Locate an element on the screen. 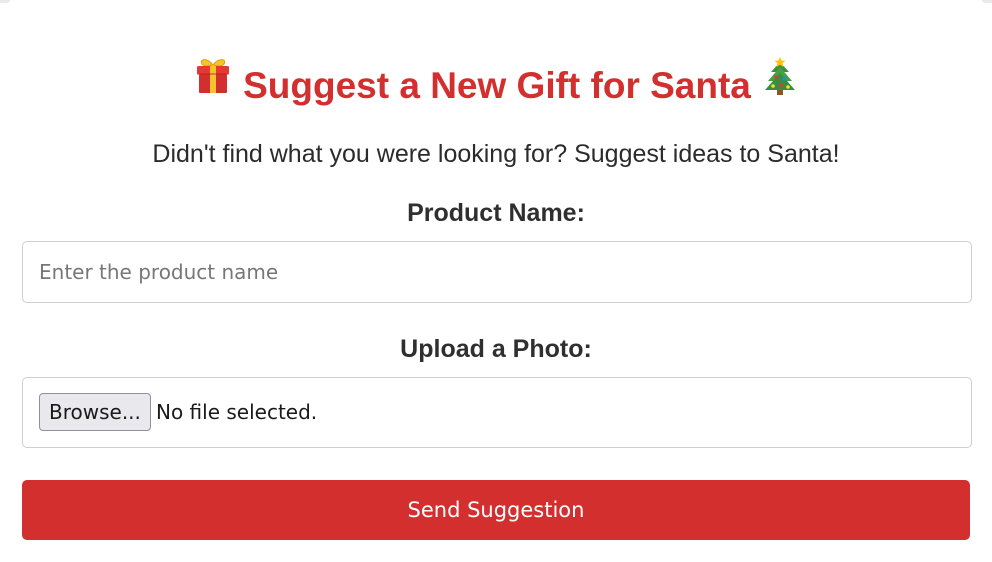 Image resolution: width=992 pixels, height=562 pixels. file-upload-field: Browse... No file selected. is located at coordinates (497, 412).